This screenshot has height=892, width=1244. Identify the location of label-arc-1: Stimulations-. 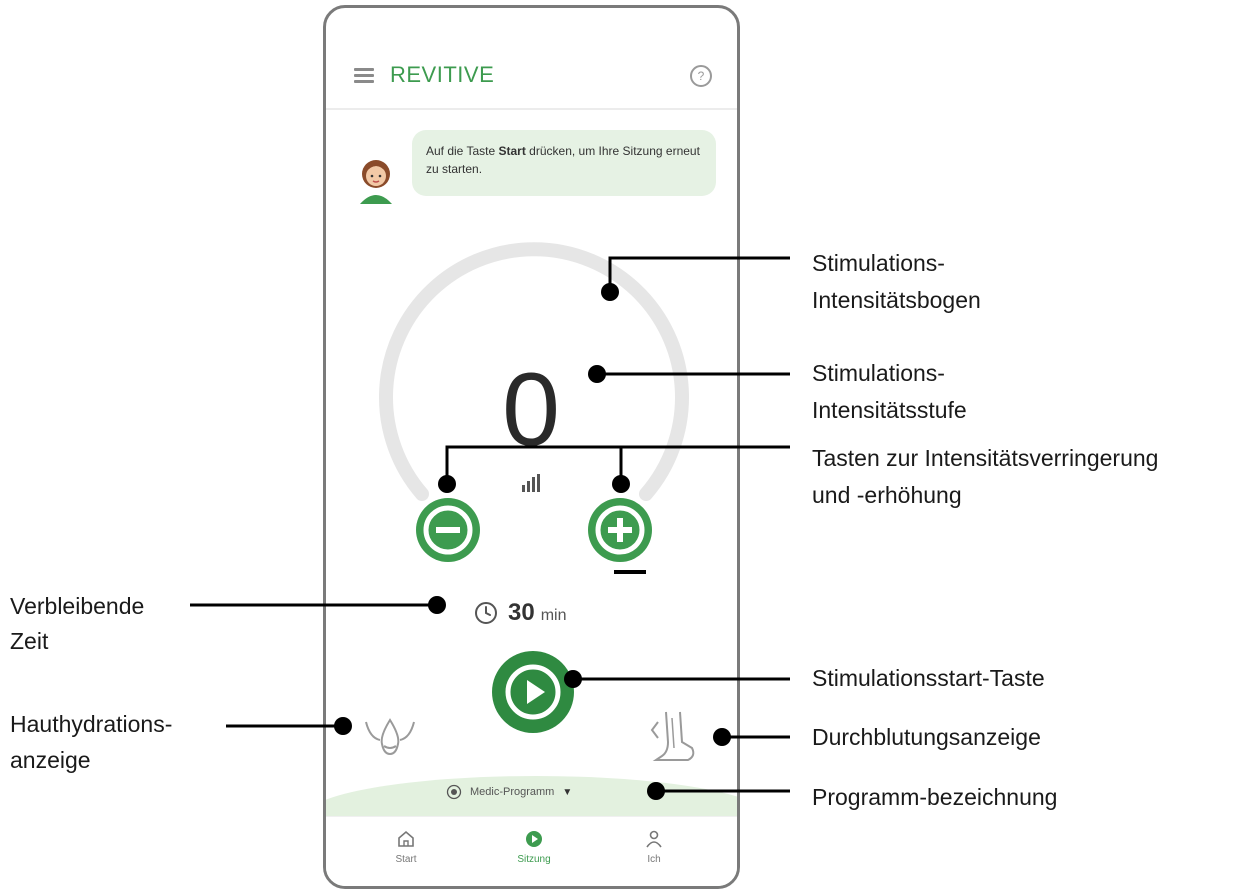
(878, 263).